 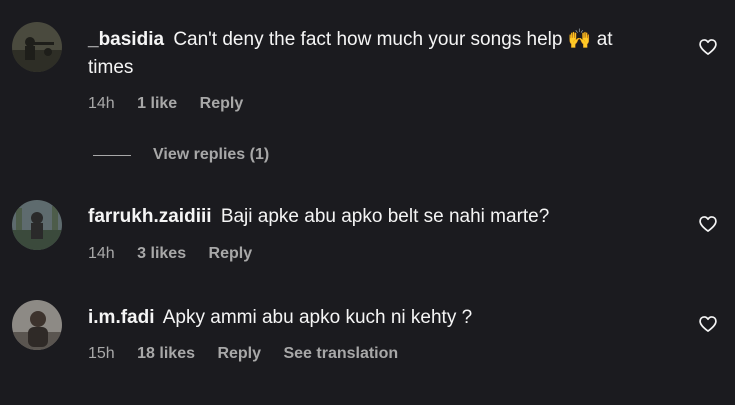 What do you see at coordinates (385, 216) in the screenshot?
I see `comment-content: Baji apke abu apko belt se nahi marte?` at bounding box center [385, 216].